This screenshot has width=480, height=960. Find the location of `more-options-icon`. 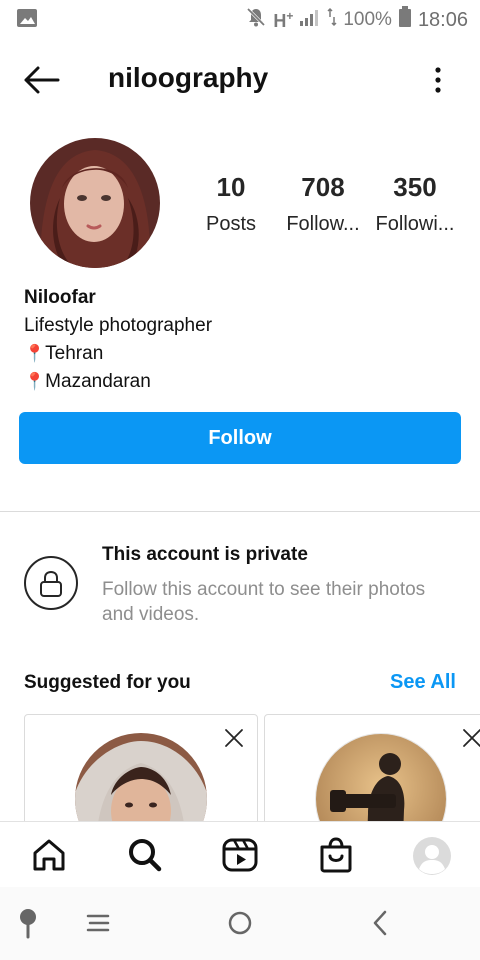

more-options-icon is located at coordinates (438, 81).